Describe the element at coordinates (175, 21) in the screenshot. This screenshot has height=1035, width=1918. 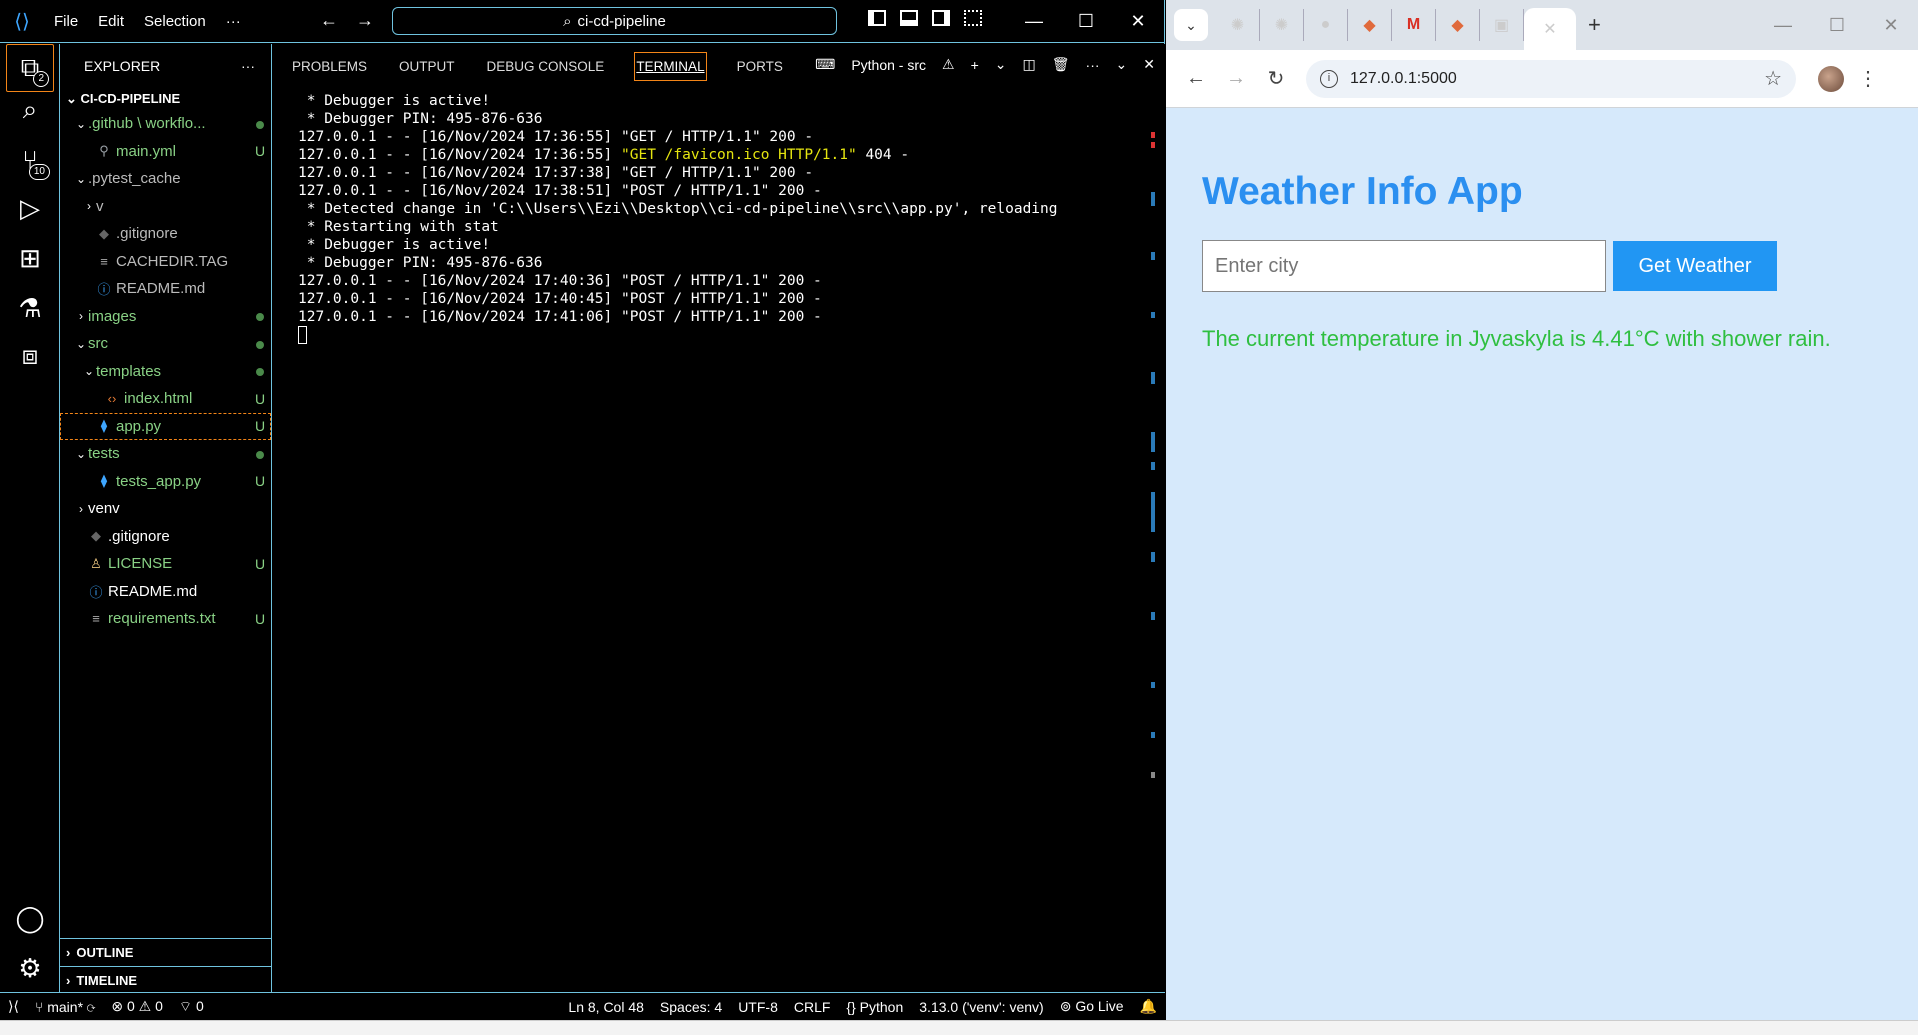
I see `menu-selection: Selection` at that location.